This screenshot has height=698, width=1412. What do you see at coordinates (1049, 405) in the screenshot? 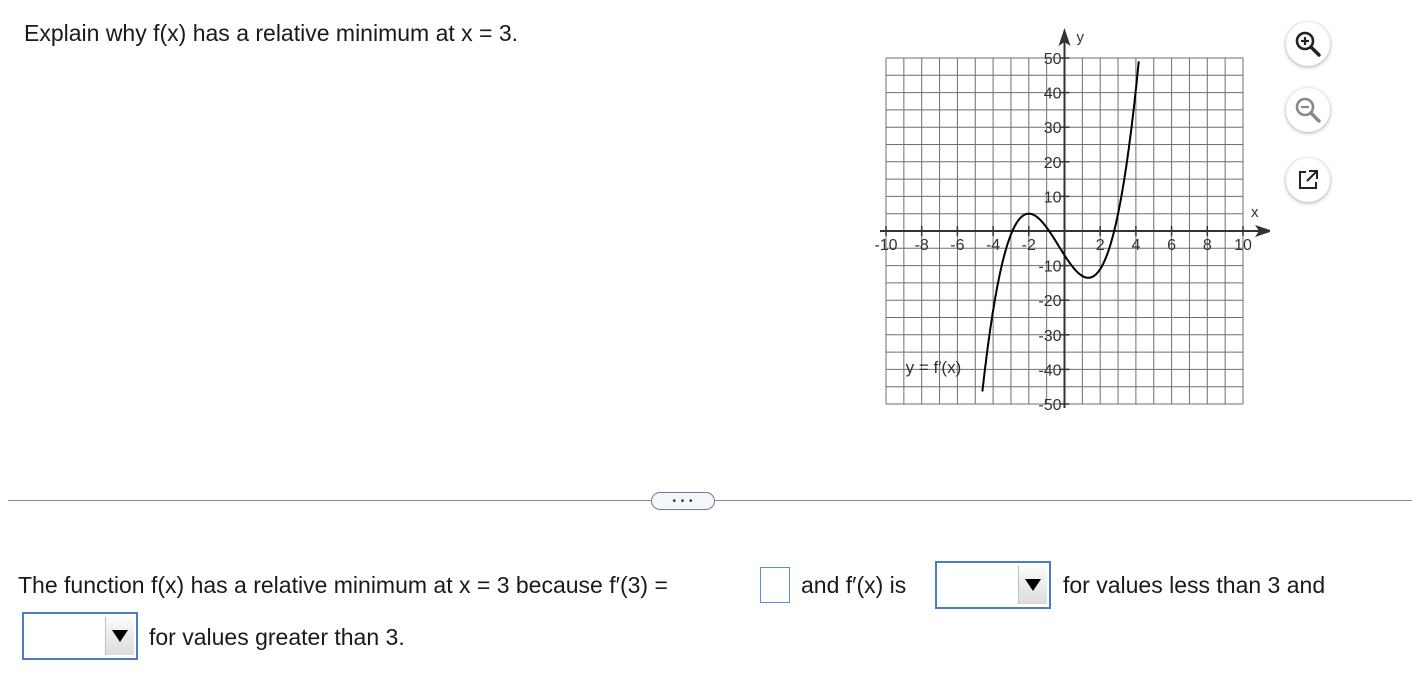
I see `y-tick-label: -50` at bounding box center [1049, 405].